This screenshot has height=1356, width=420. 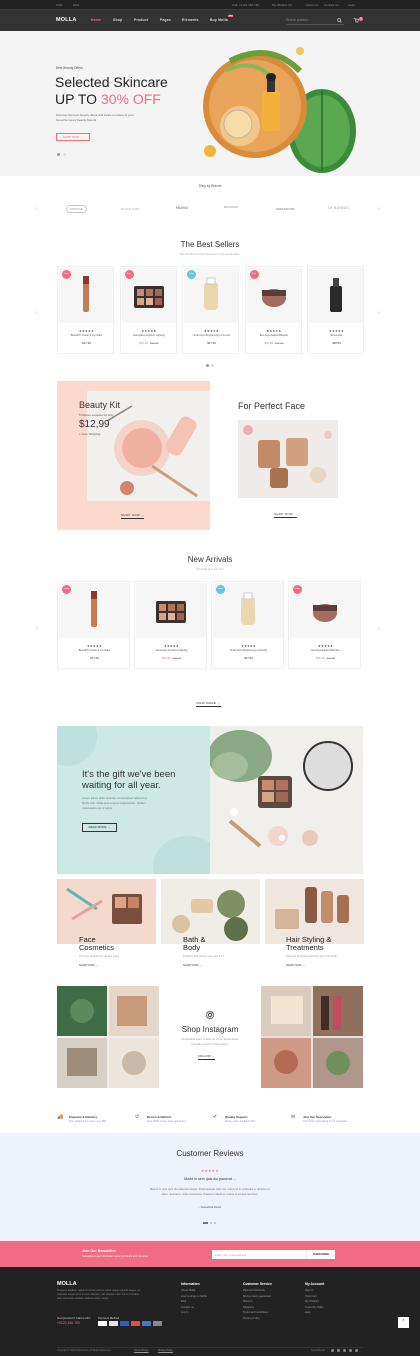 I want to click on review-dot-active, so click(x=205, y=1223).